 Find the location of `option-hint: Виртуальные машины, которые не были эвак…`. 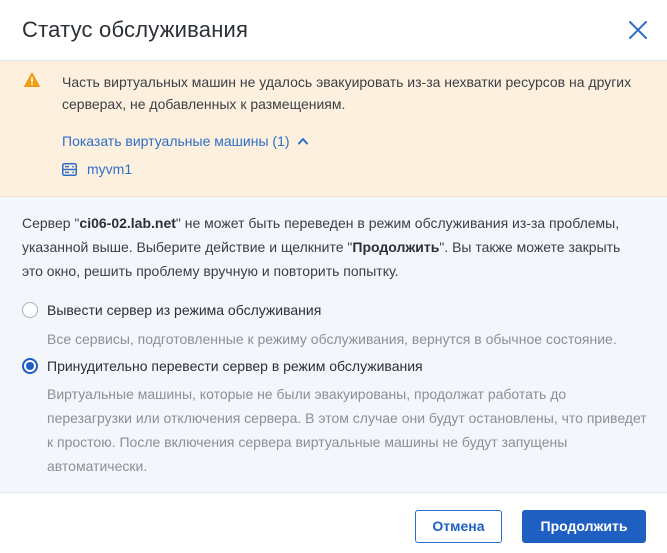

option-hint: Виртуальные машины, которые не были эвак… is located at coordinates (347, 430).